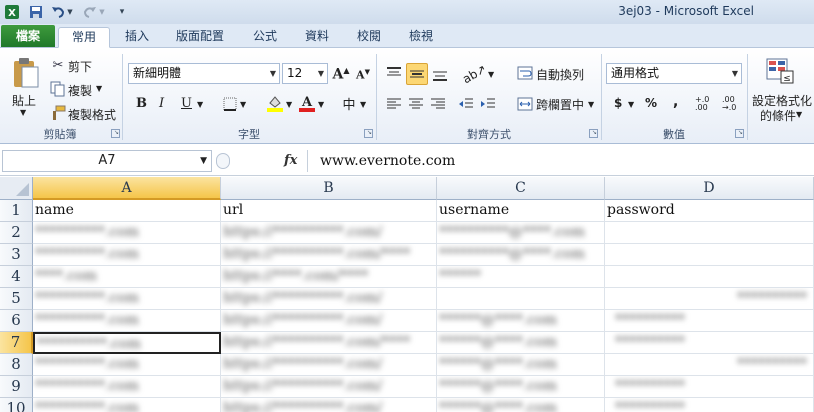 Image resolution: width=814 pixels, height=412 pixels. What do you see at coordinates (560, 161) in the screenshot?
I see `formula-input: www.evernote.com` at bounding box center [560, 161].